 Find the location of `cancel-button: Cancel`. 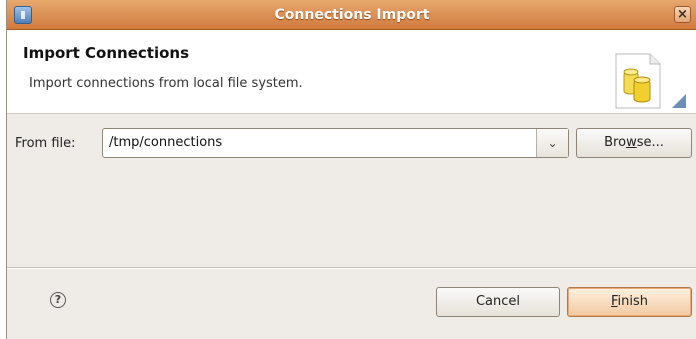

cancel-button: Cancel is located at coordinates (498, 302).